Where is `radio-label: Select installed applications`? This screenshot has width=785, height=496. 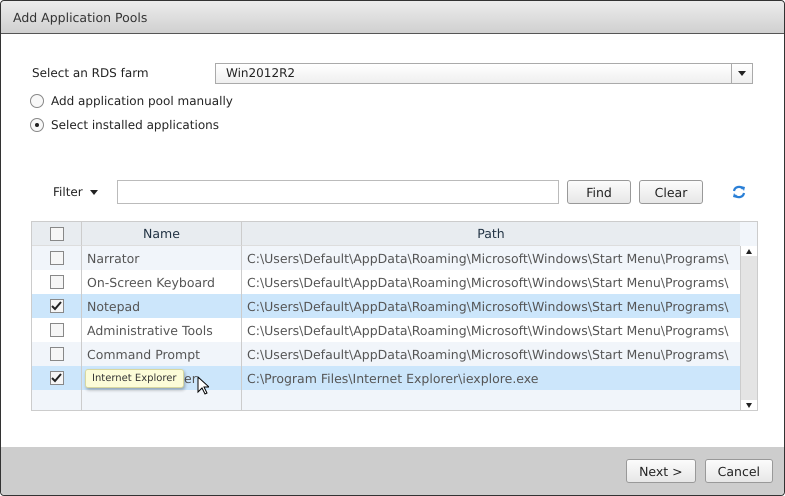
radio-label: Select installed applications is located at coordinates (135, 125).